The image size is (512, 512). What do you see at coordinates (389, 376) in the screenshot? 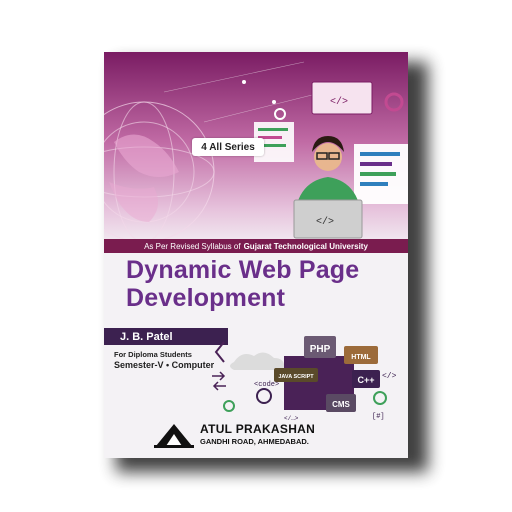
I see `tech-label-slash: </>` at bounding box center [389, 376].